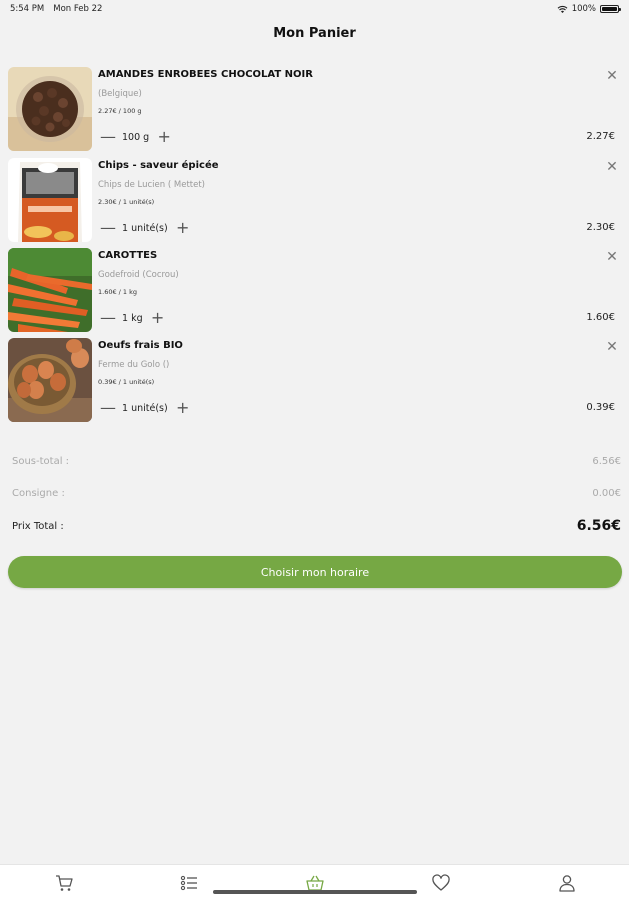 Image resolution: width=629 pixels, height=900 pixels. What do you see at coordinates (128, 255) in the screenshot?
I see `item-name: CAROTTES` at bounding box center [128, 255].